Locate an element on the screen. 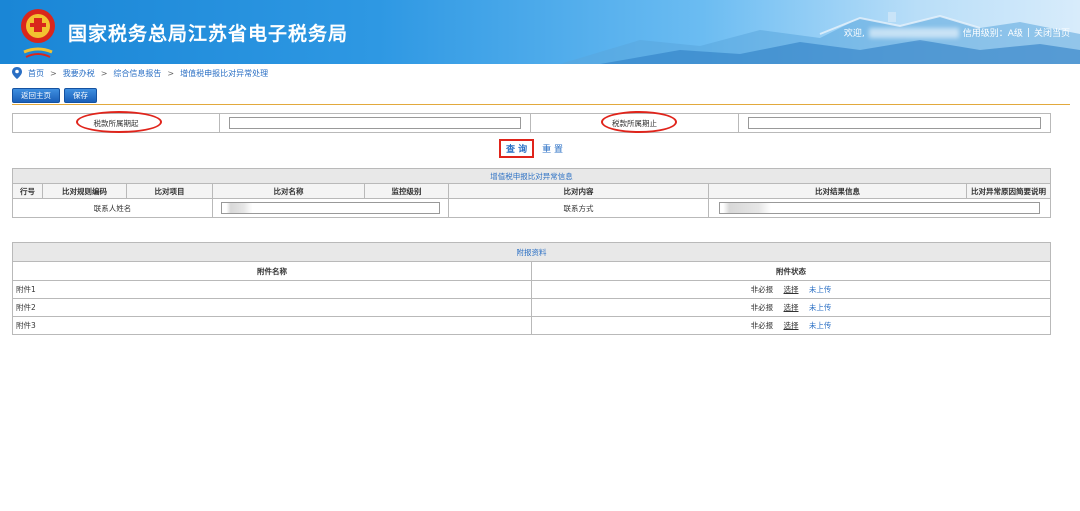  breadcrumb-current: 增值税申报比对异常处理 is located at coordinates (224, 73).